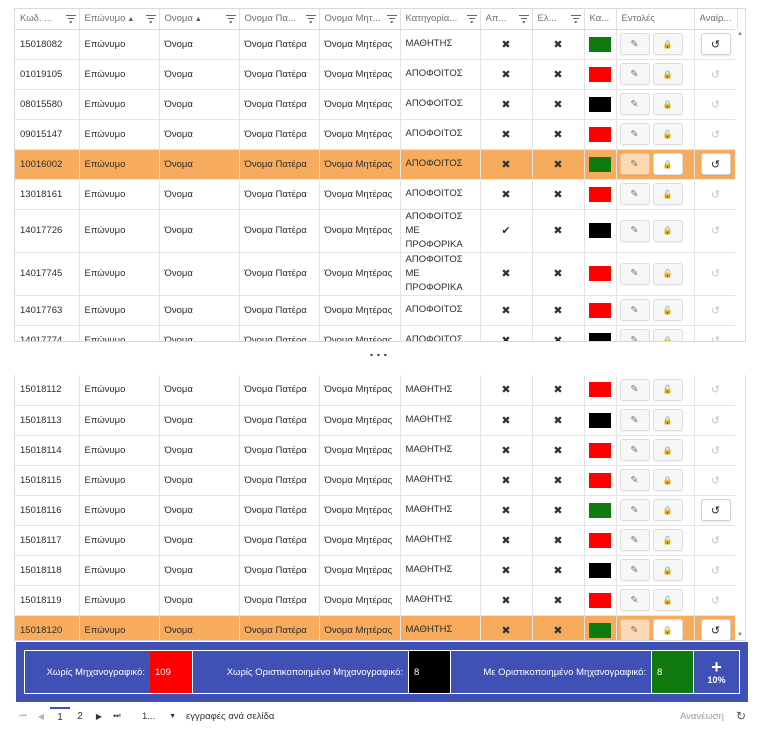 The image size is (760, 734). What do you see at coordinates (23, 716) in the screenshot?
I see `first-page-icon: ⏮` at bounding box center [23, 716].